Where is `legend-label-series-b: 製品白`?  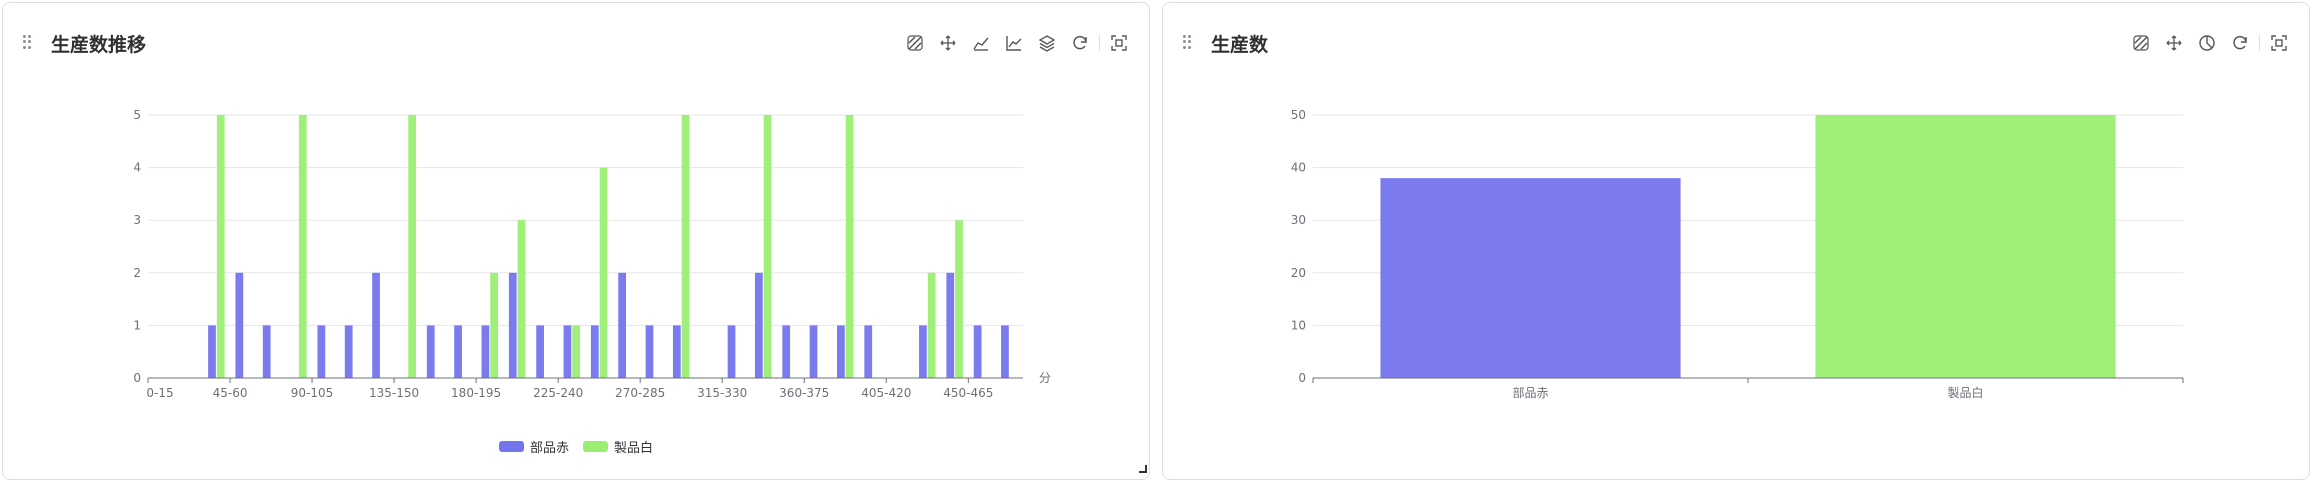 legend-label-series-b: 製品白 is located at coordinates (634, 448).